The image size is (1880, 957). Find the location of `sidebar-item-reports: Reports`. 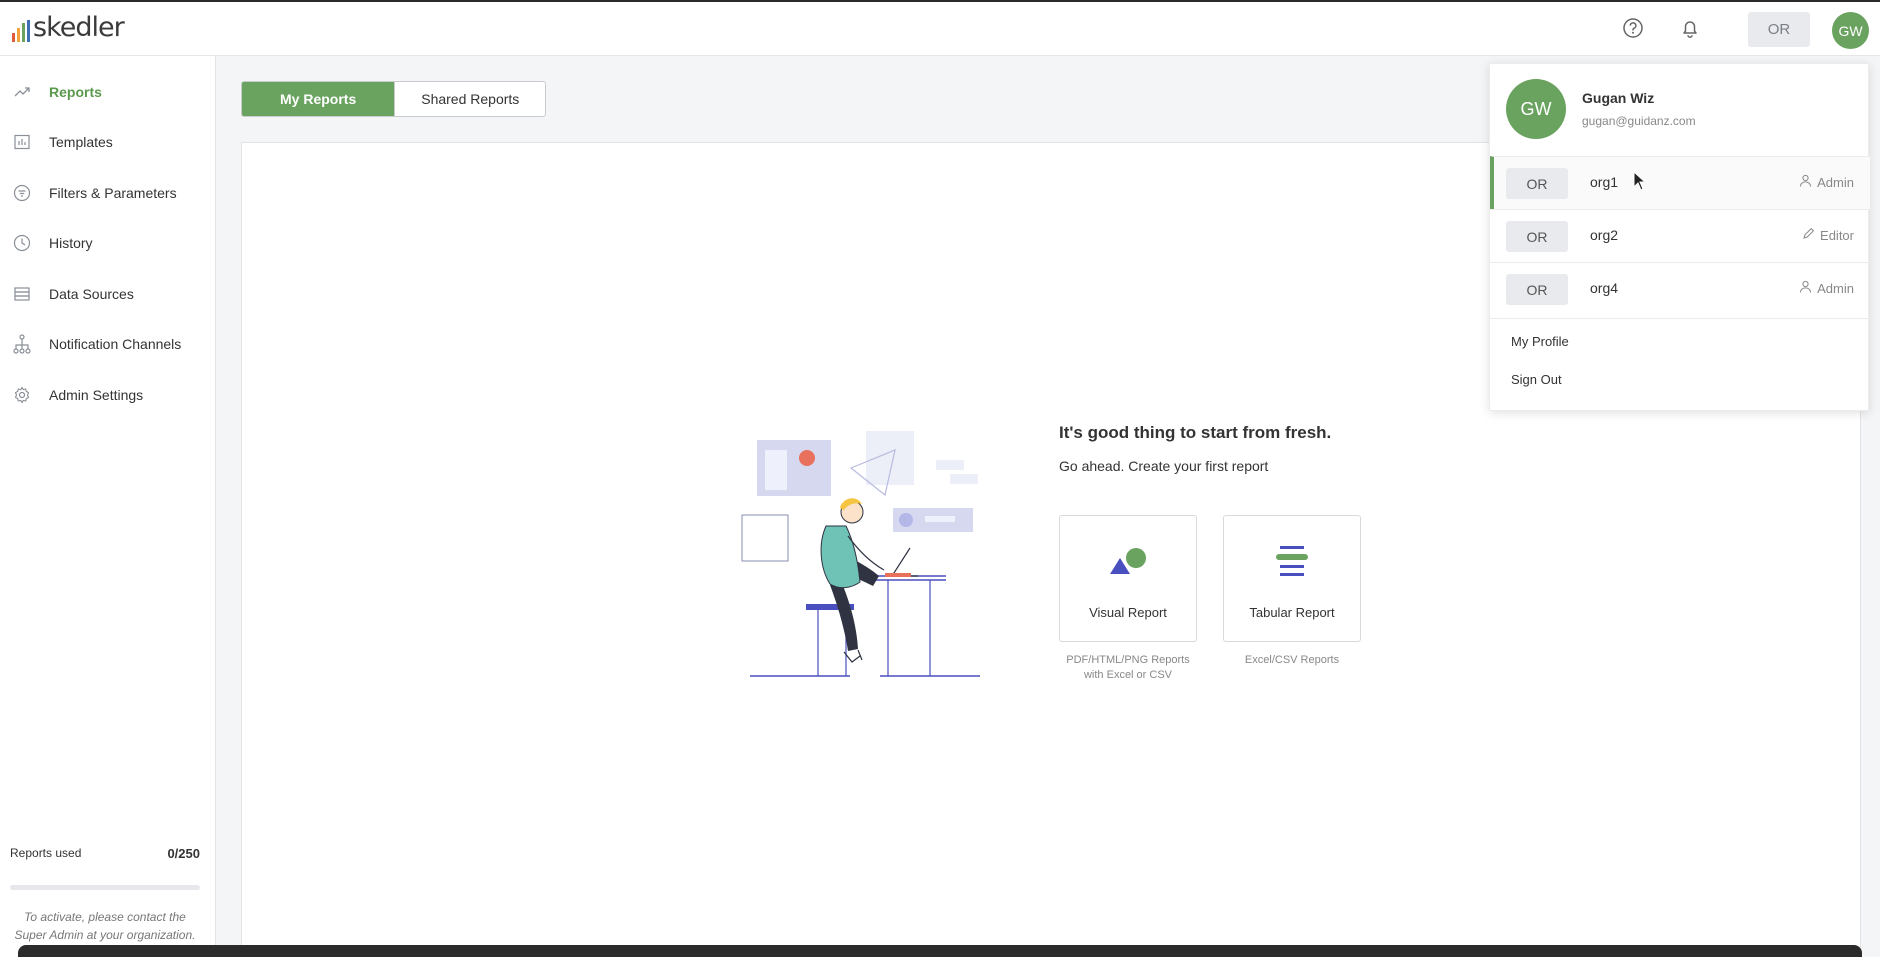

sidebar-item-reports: Reports is located at coordinates (108, 92).